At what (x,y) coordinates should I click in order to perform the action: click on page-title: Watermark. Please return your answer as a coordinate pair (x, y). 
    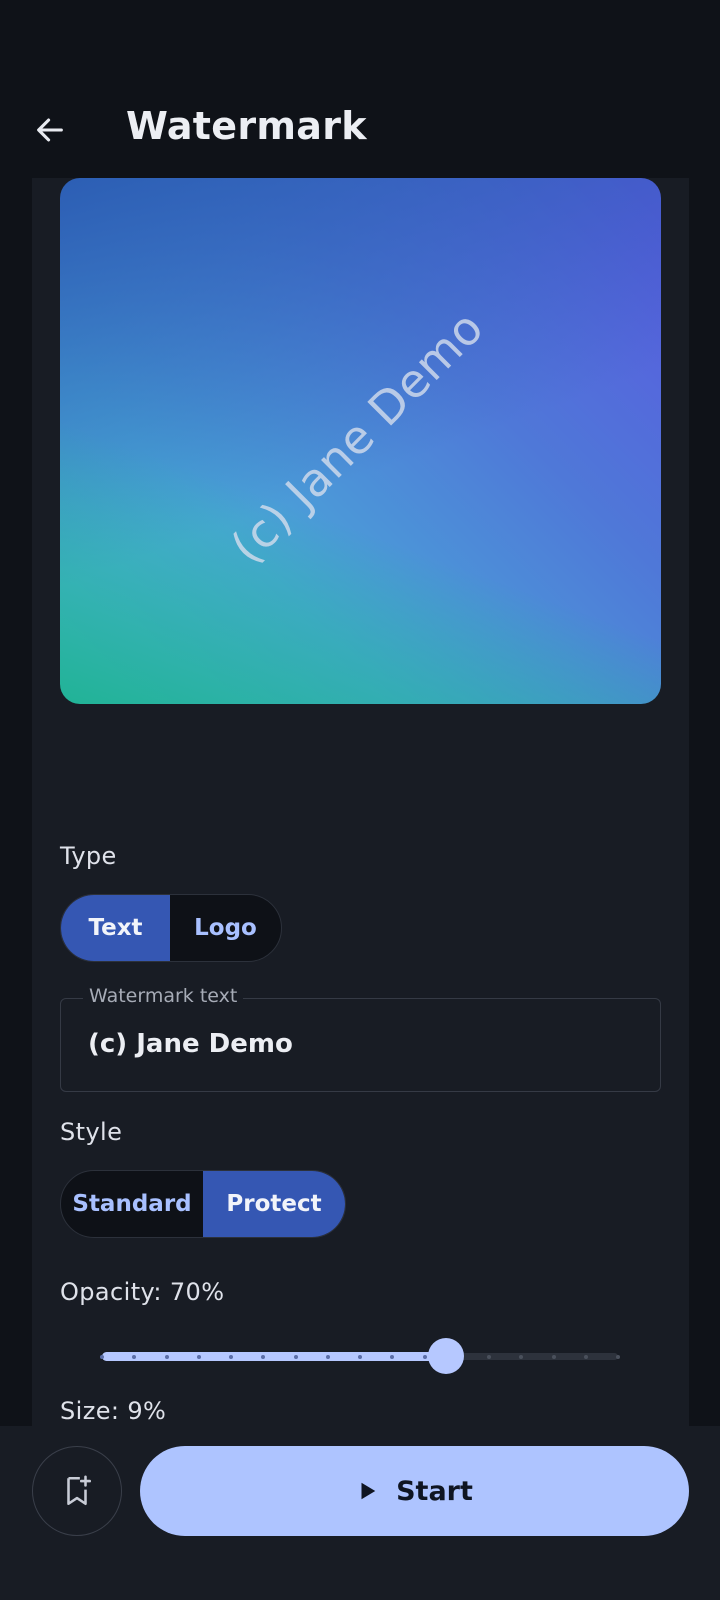
    Looking at the image, I should click on (246, 126).